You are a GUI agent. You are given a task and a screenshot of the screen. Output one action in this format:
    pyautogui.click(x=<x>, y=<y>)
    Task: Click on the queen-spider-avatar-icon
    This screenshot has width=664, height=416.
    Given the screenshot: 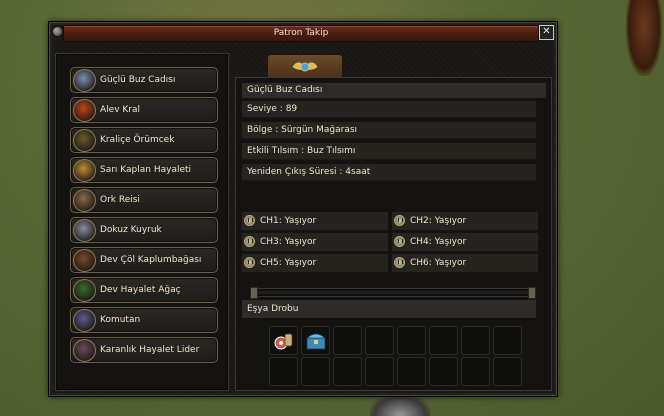 What is the action you would take?
    pyautogui.click(x=84, y=140)
    